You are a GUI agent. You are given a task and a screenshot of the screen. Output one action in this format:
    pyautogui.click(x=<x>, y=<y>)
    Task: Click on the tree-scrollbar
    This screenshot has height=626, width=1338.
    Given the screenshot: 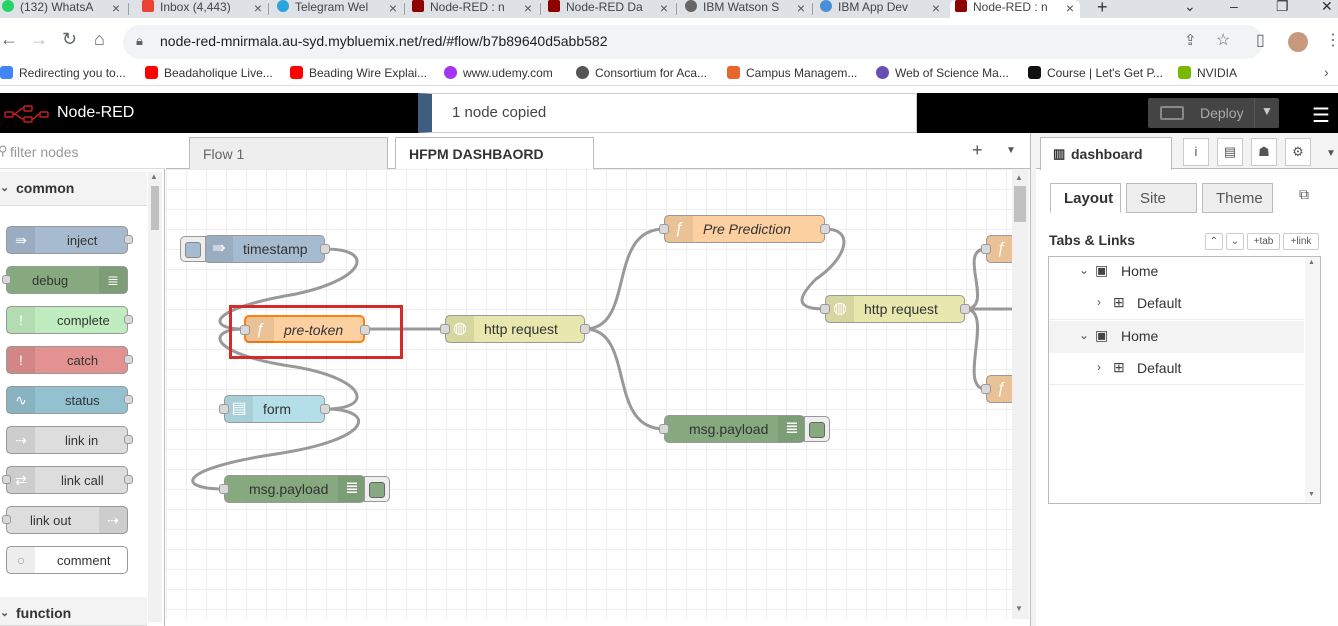 What is the action you would take?
    pyautogui.click(x=1312, y=379)
    